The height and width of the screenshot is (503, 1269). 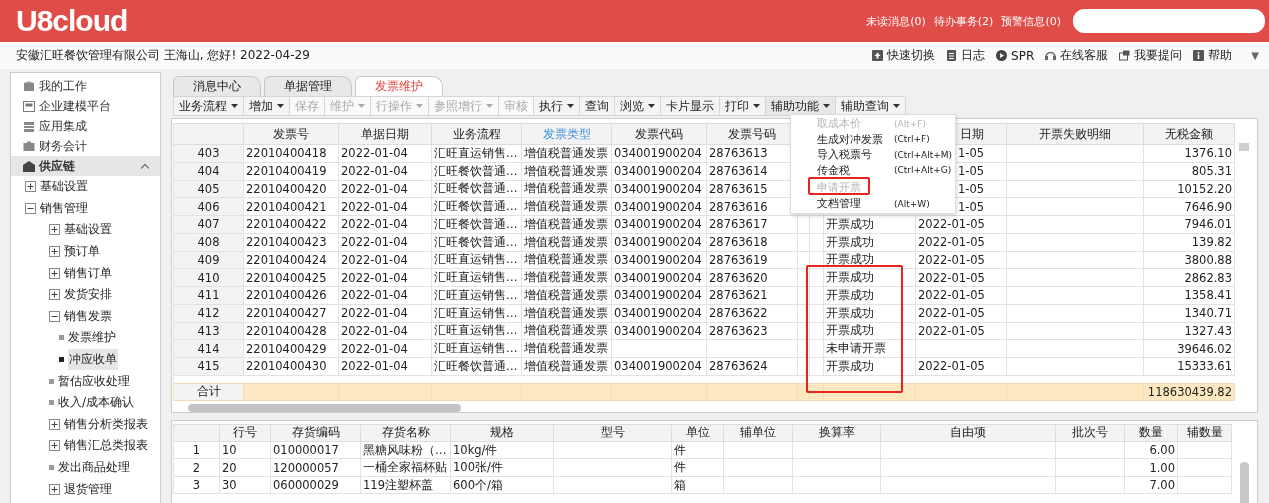 I want to click on column-header: 存货名称, so click(x=405, y=433).